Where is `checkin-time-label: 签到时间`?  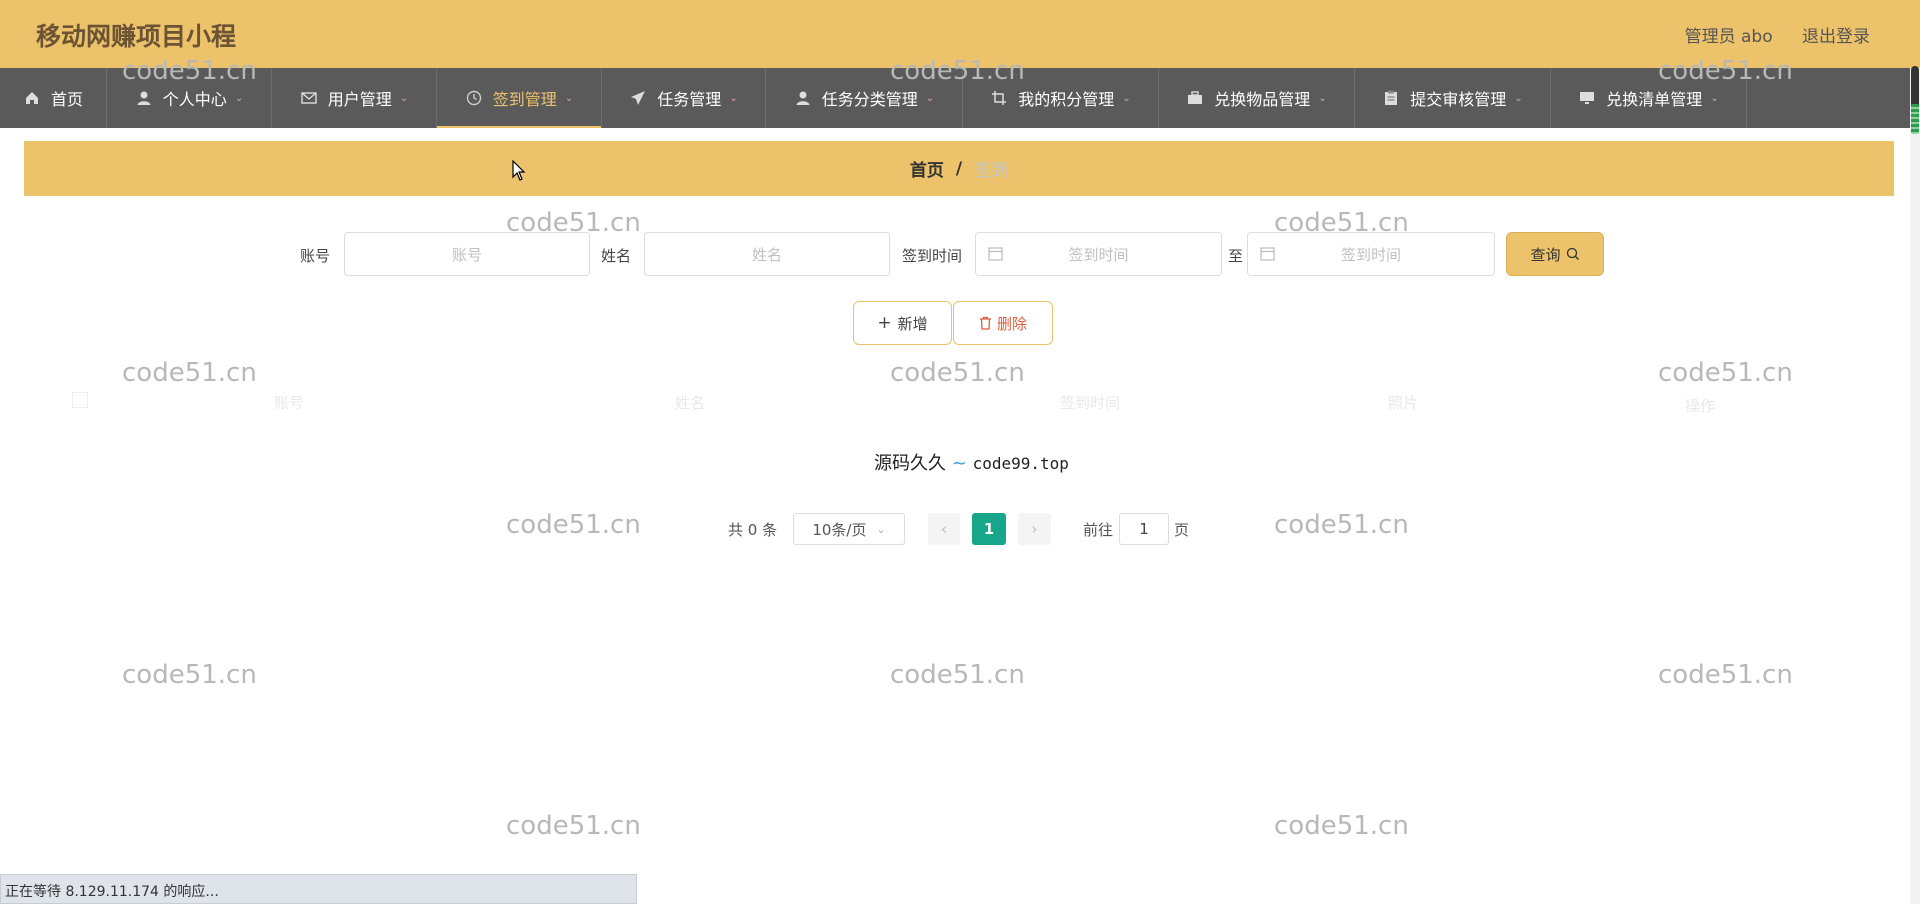 checkin-time-label: 签到时间 is located at coordinates (932, 256).